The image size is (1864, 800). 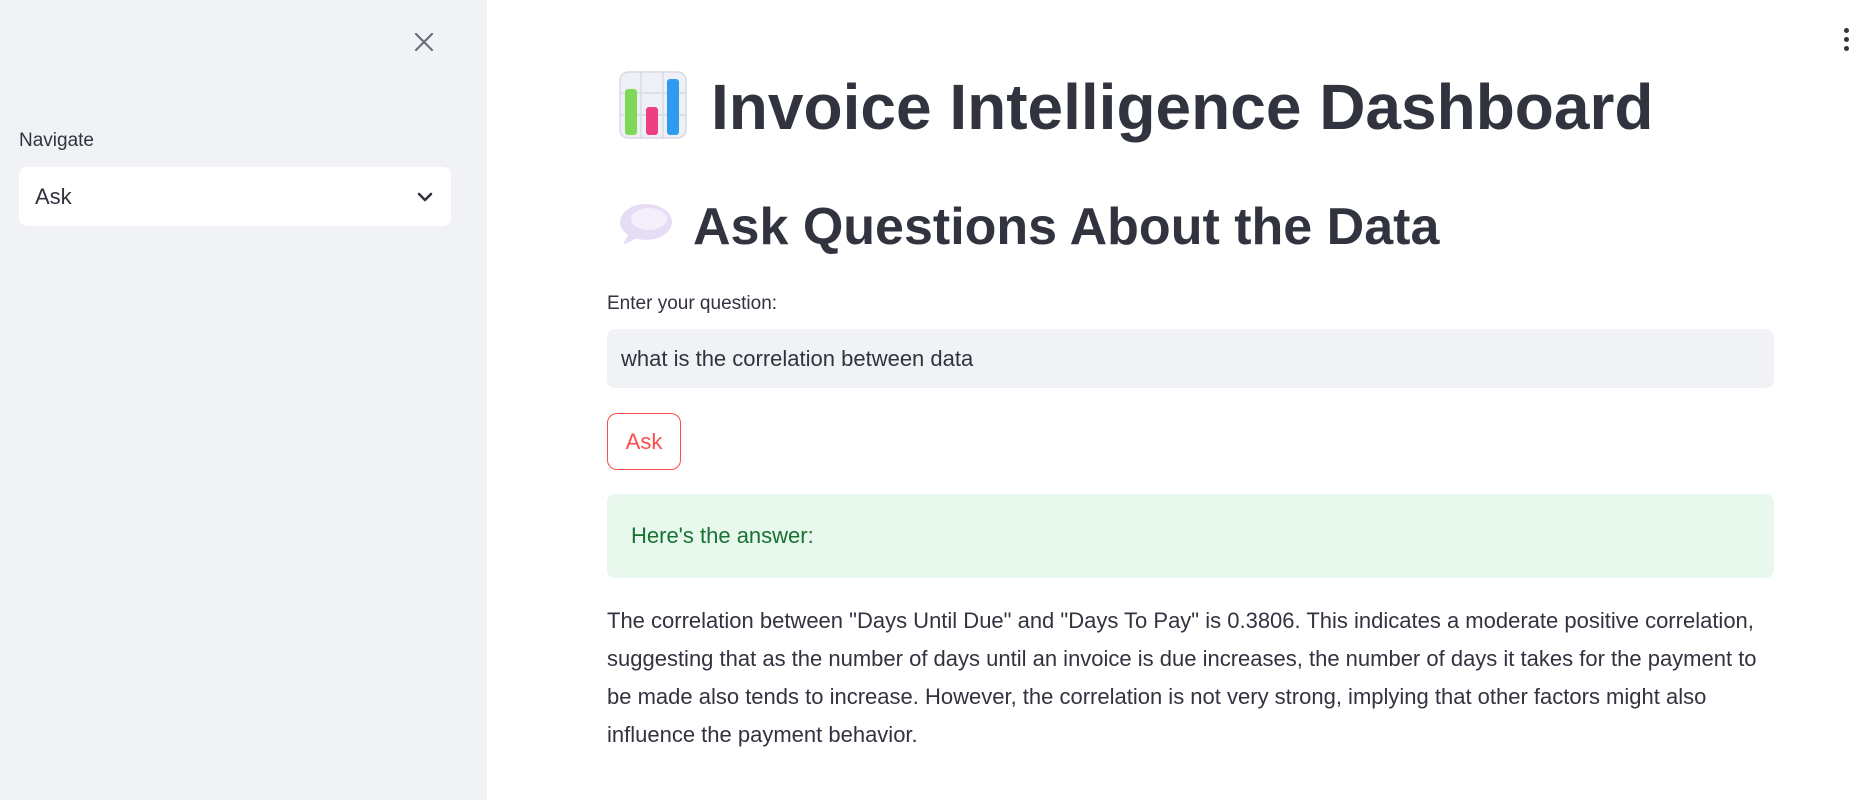 I want to click on answer-header: Here's the answer:, so click(x=722, y=535).